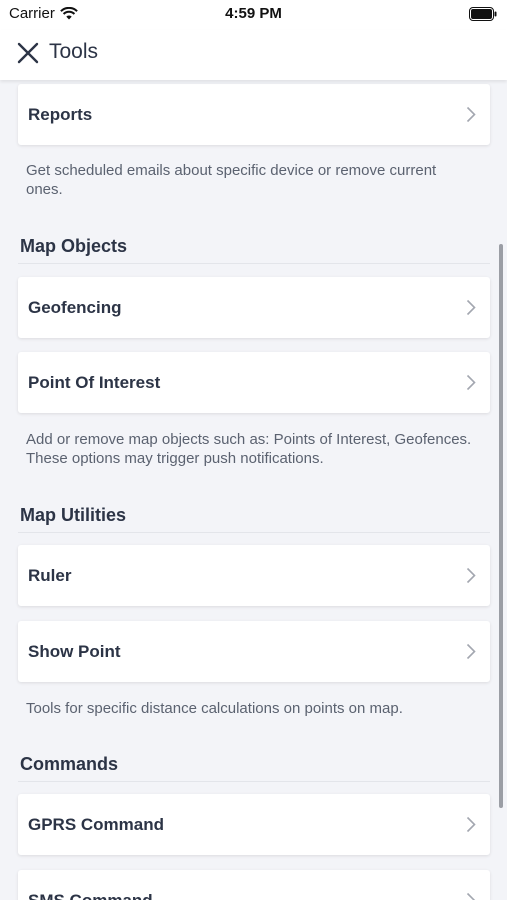 This screenshot has height=900, width=507. I want to click on show-point-label: Show Point, so click(74, 651).